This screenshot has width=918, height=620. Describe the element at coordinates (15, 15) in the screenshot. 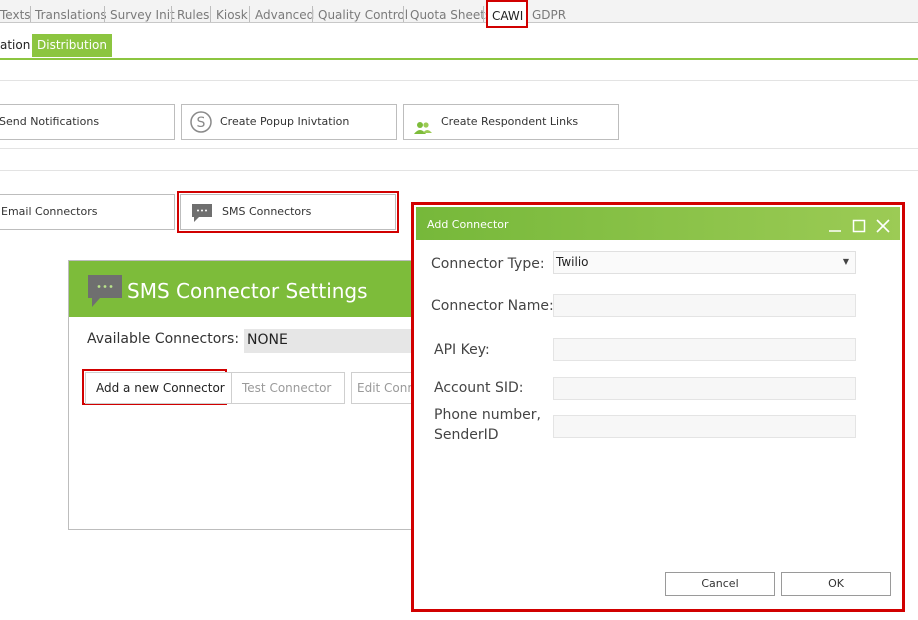

I see `tab-texts: Texts` at that location.